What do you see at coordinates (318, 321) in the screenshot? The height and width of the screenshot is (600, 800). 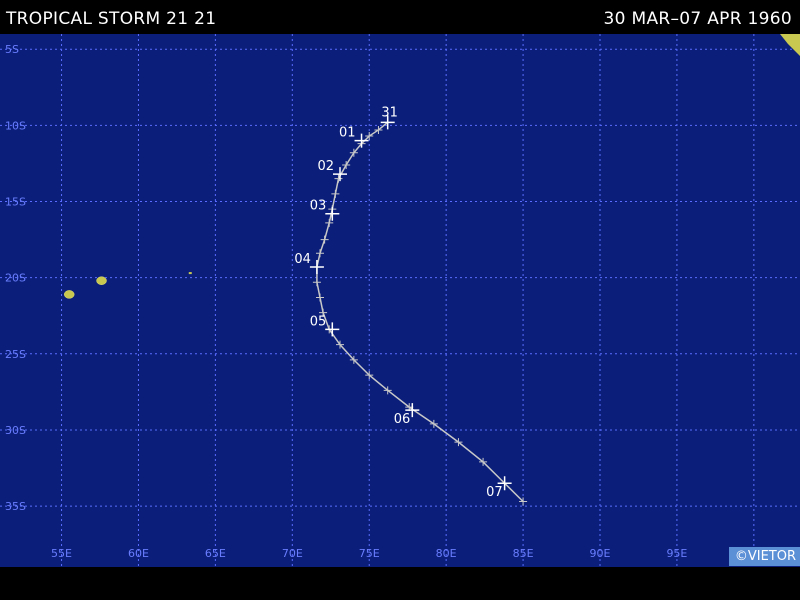 I see `day-label: 05` at bounding box center [318, 321].